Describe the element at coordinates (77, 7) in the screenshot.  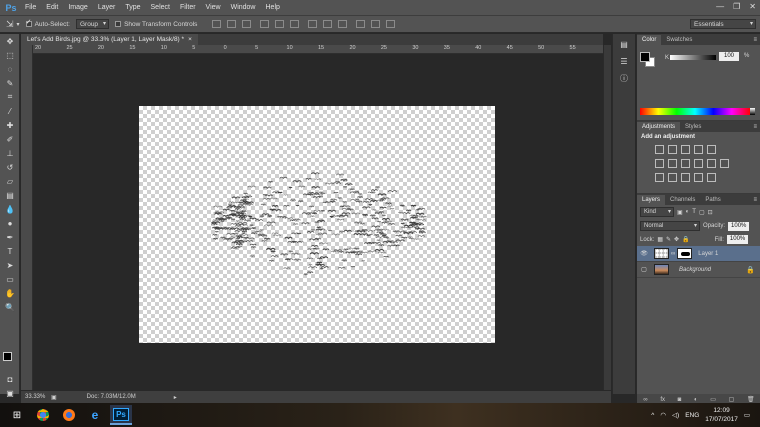
I see `menu-image: Image` at that location.